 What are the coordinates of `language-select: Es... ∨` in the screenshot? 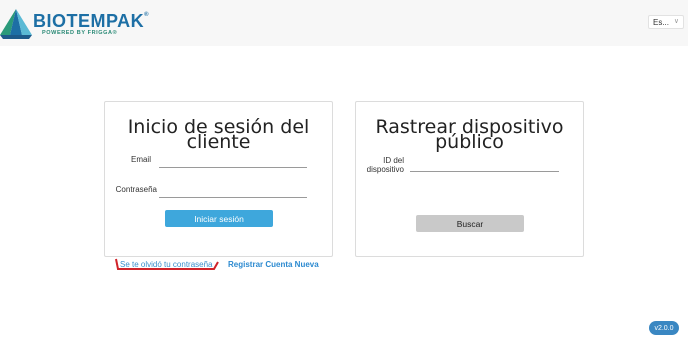 It's located at (666, 22).